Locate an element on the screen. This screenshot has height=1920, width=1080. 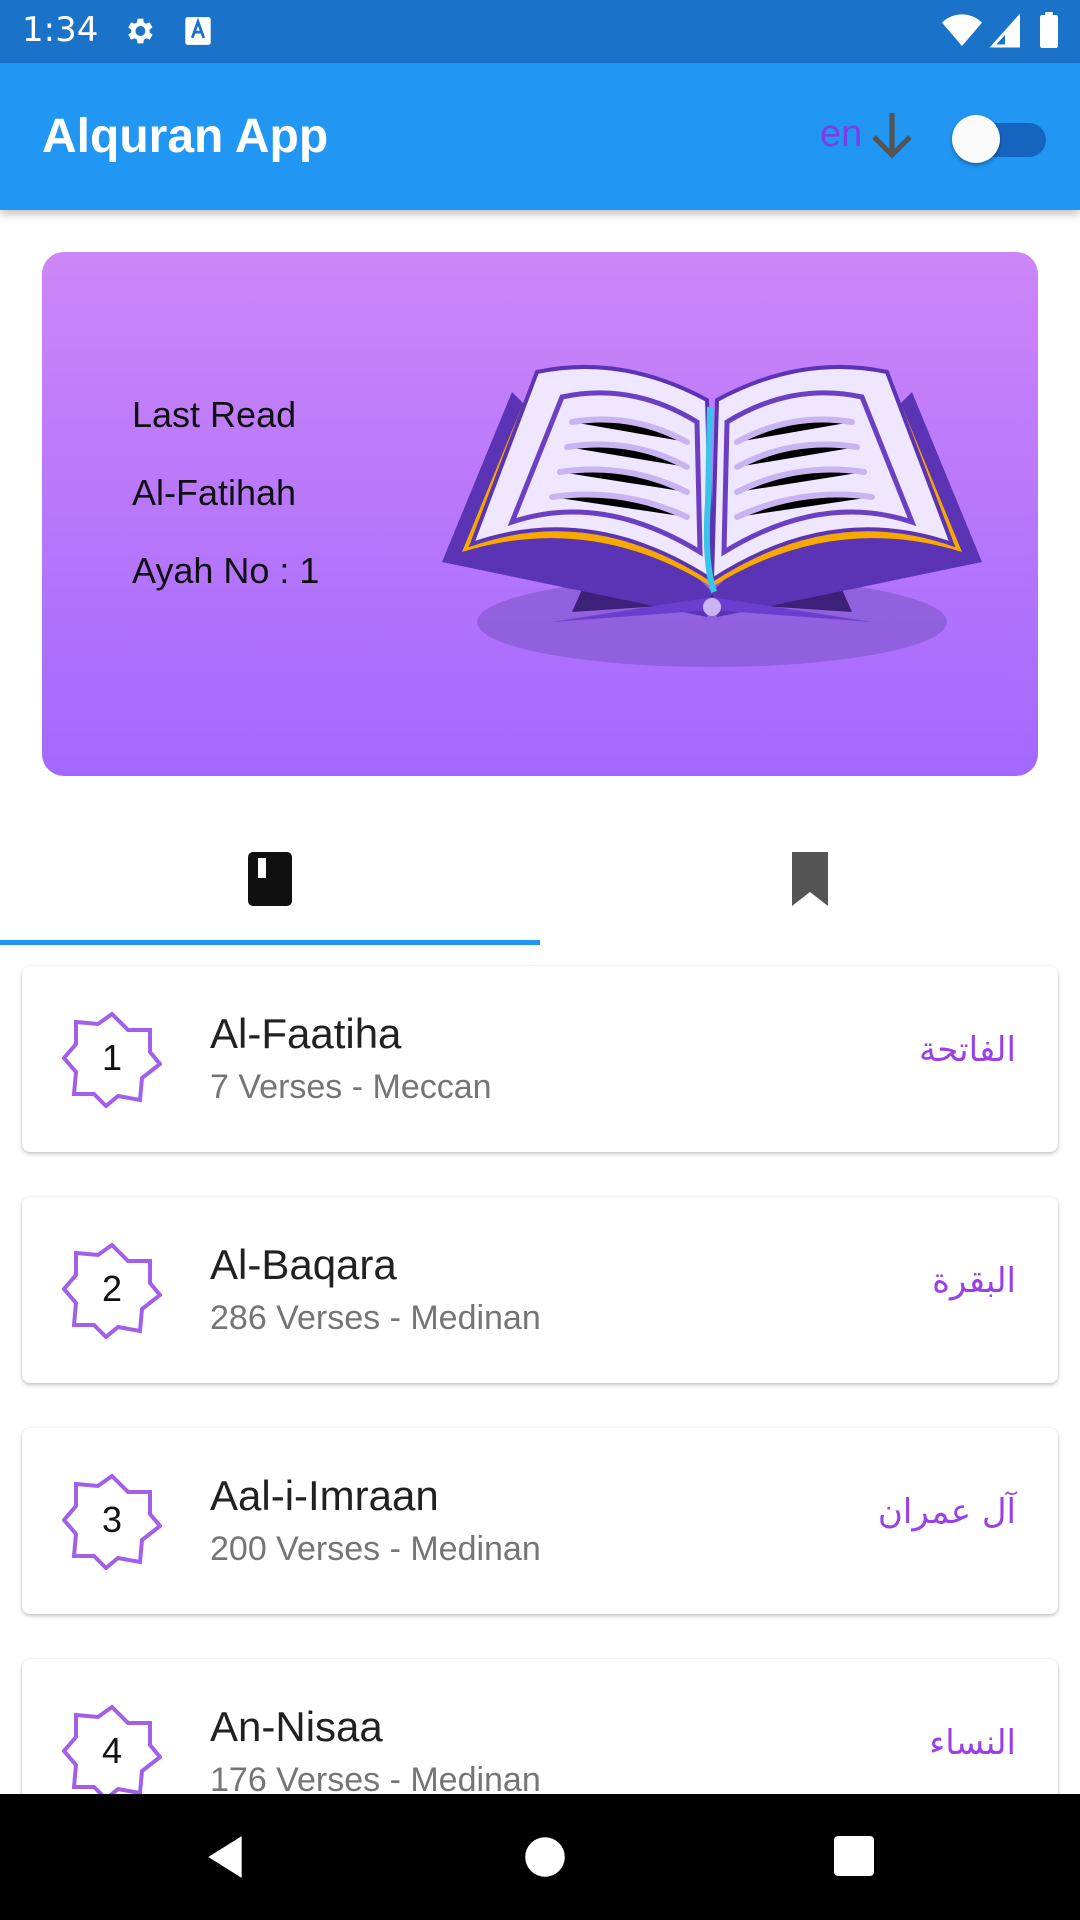
tab-surah-list is located at coordinates (270, 882).